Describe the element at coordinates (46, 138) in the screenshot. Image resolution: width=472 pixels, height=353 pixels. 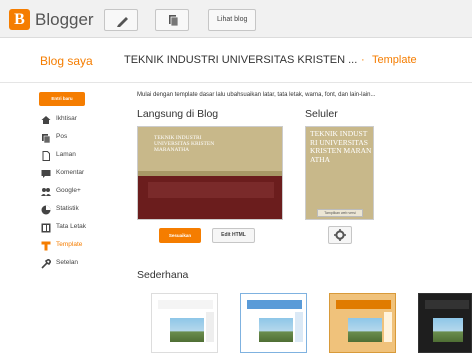
I see `posts-icon` at that location.